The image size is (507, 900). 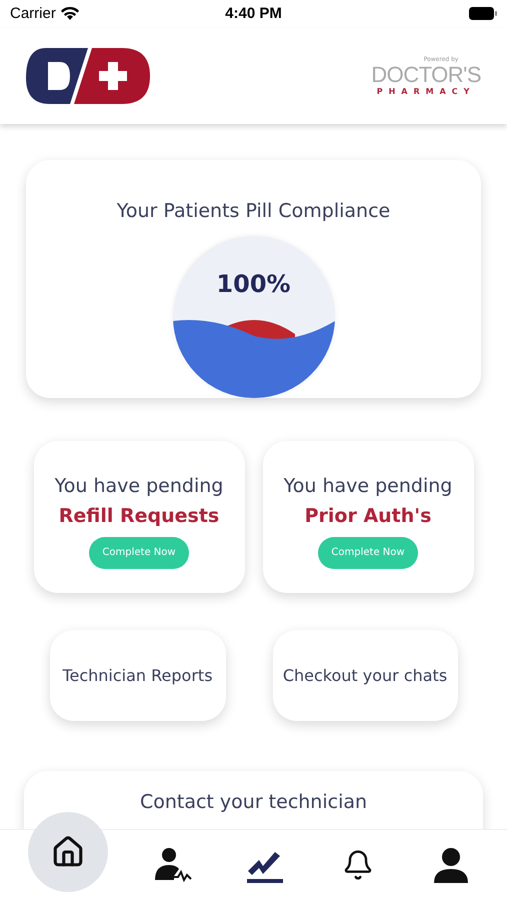 What do you see at coordinates (253, 211) in the screenshot?
I see `compliance-title: Your Patients Pill Compliance` at bounding box center [253, 211].